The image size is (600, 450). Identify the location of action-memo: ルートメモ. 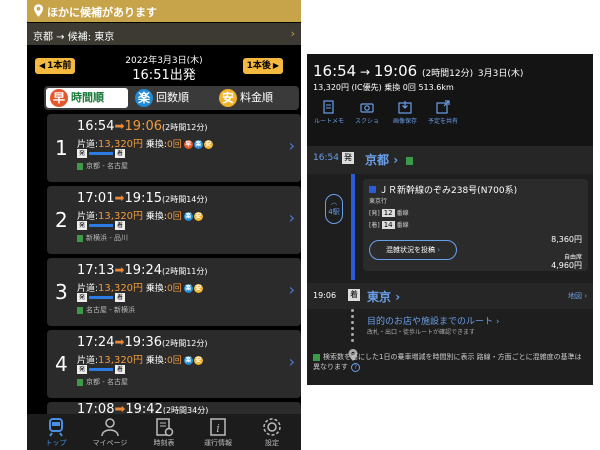
(329, 112).